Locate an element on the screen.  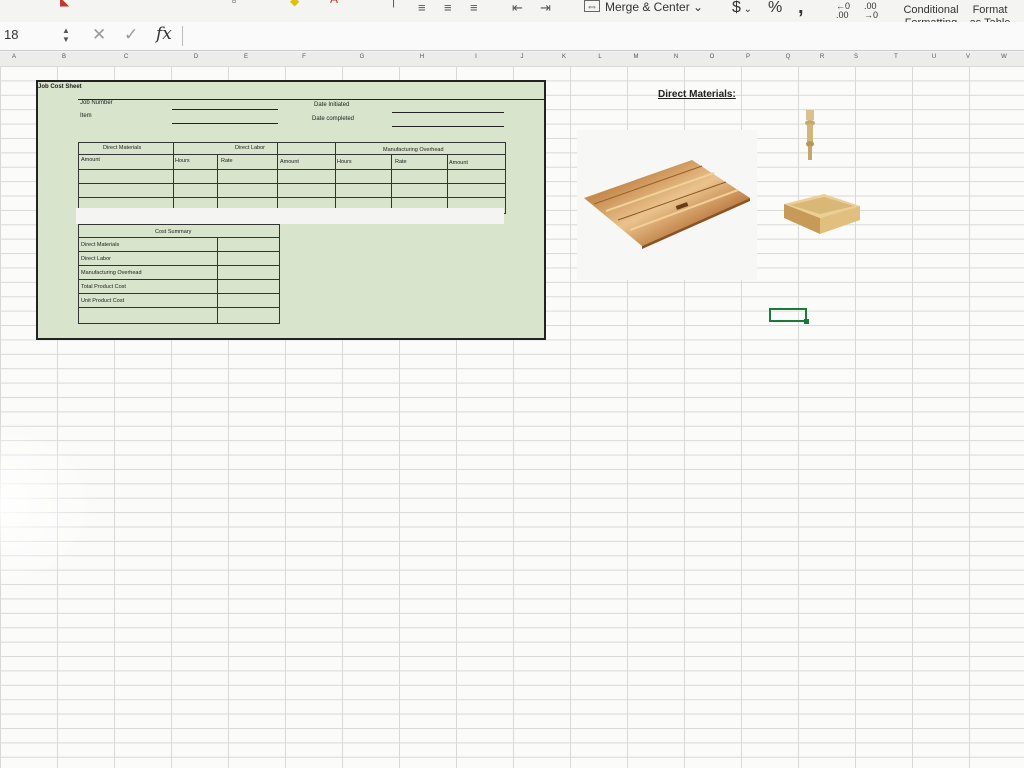
column-header-i: I is located at coordinates (476, 57).